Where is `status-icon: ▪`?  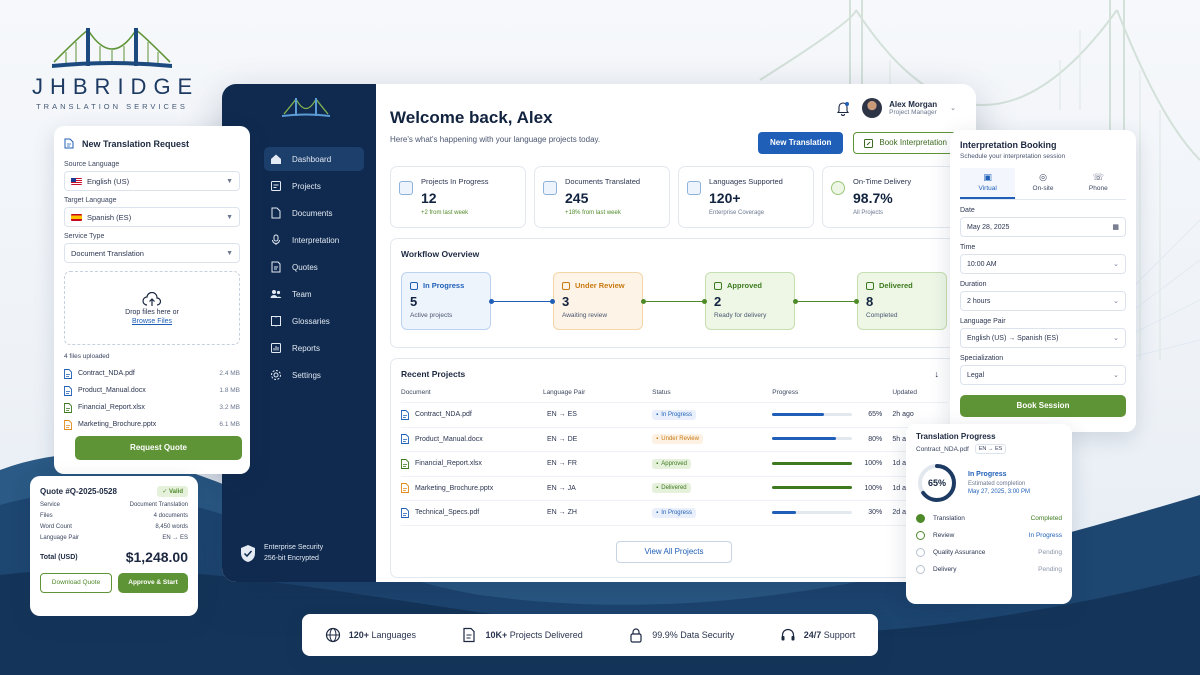
status-icon: ▪ is located at coordinates (657, 439).